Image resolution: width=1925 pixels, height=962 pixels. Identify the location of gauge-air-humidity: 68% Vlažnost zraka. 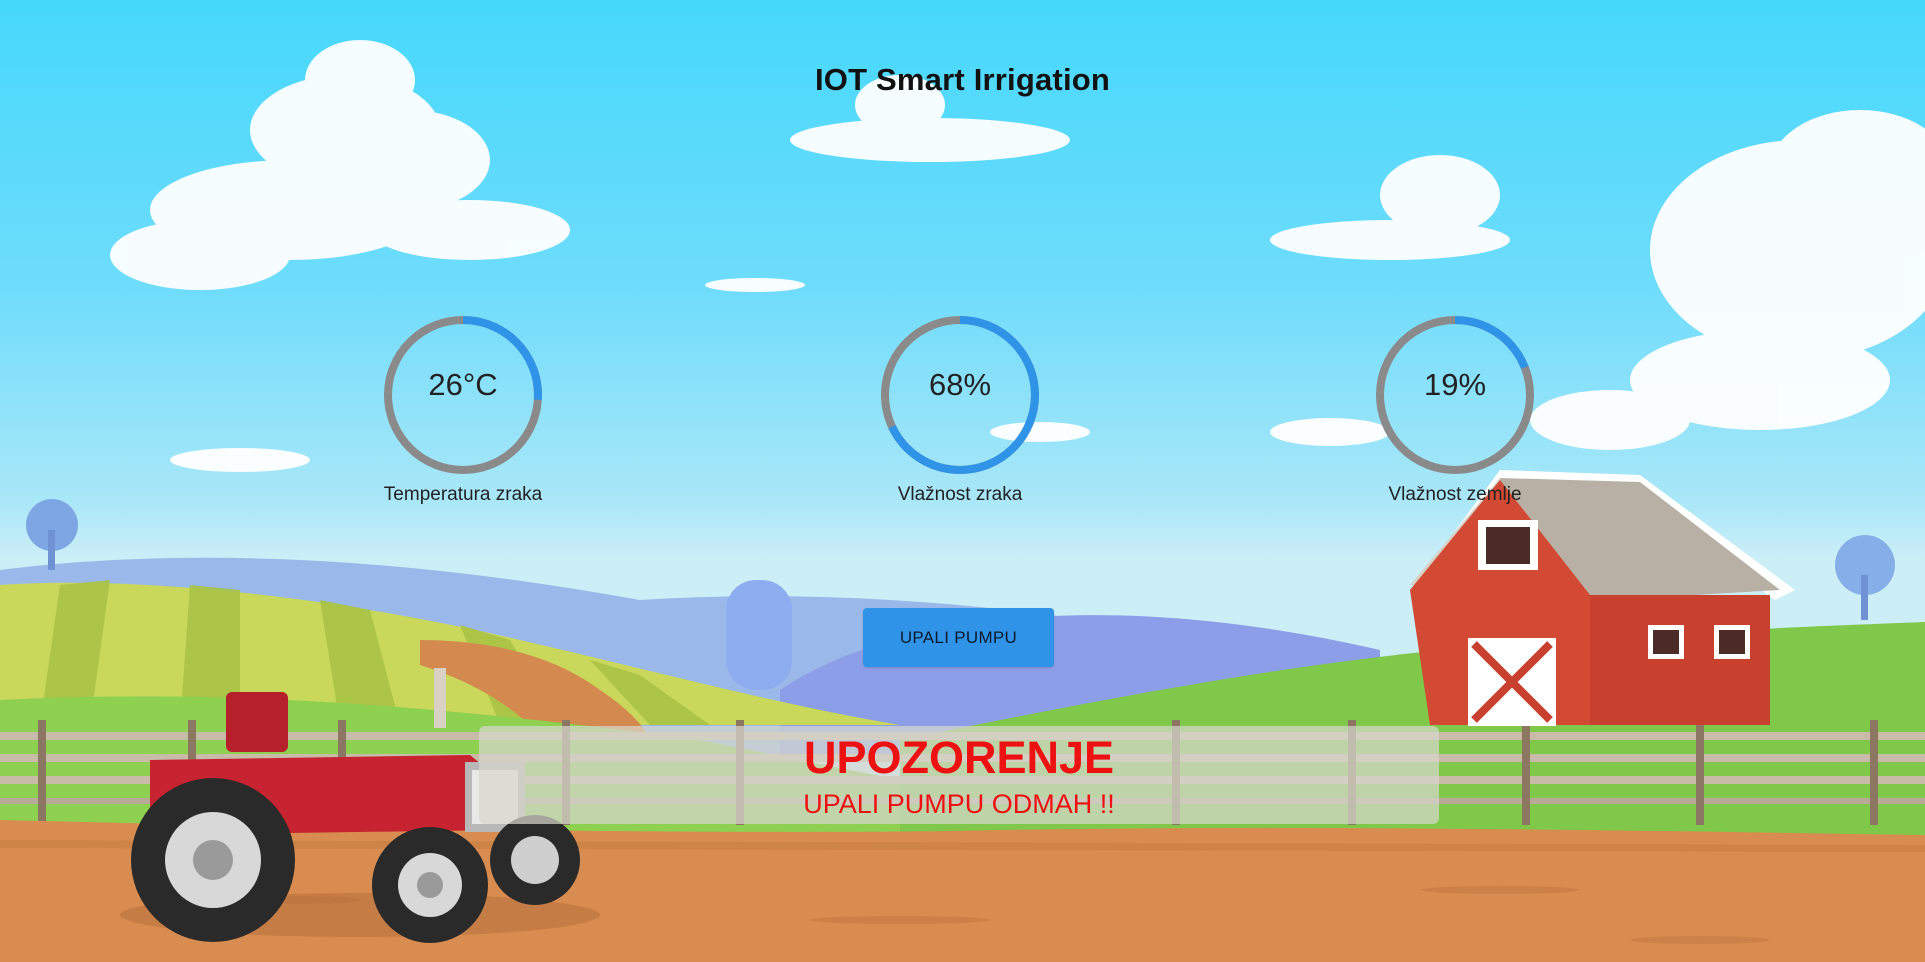
(960, 415).